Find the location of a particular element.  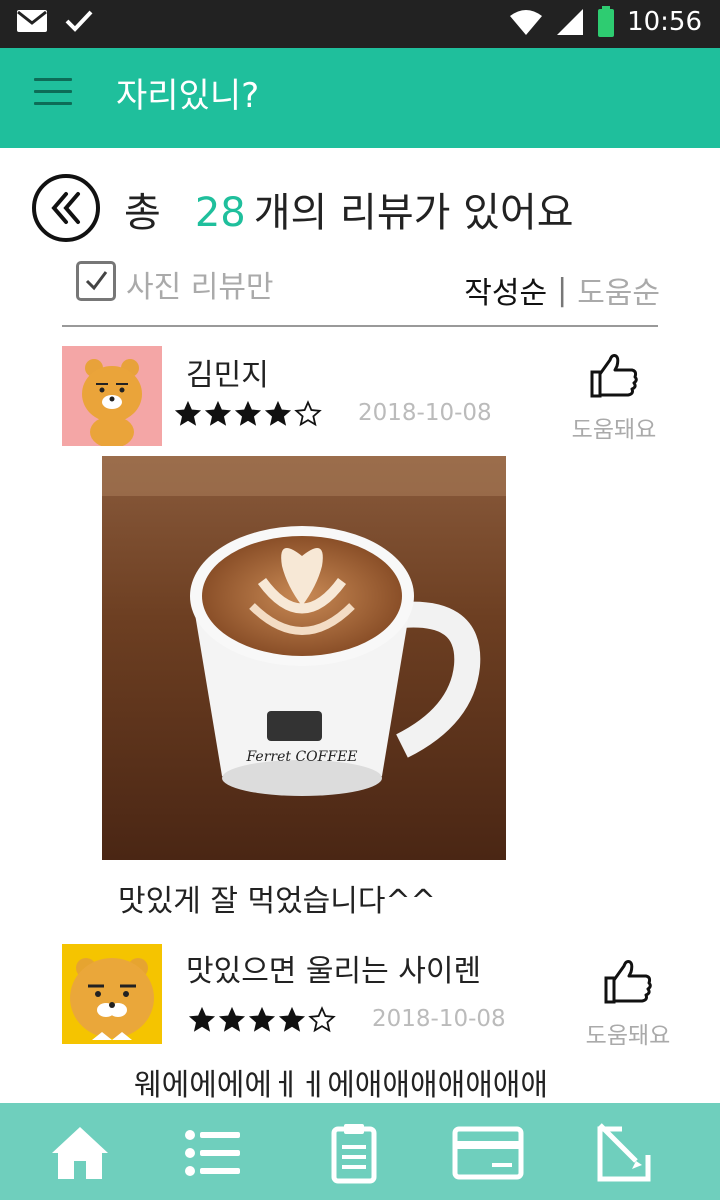

photo-only-checkbox is located at coordinates (96, 281).